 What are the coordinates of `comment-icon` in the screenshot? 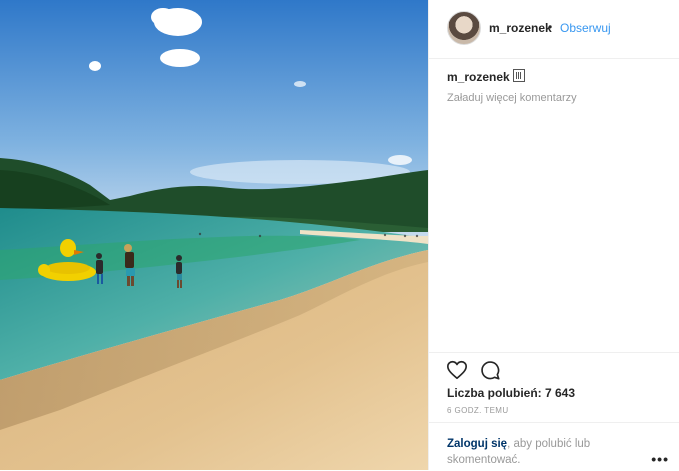 It's located at (490, 370).